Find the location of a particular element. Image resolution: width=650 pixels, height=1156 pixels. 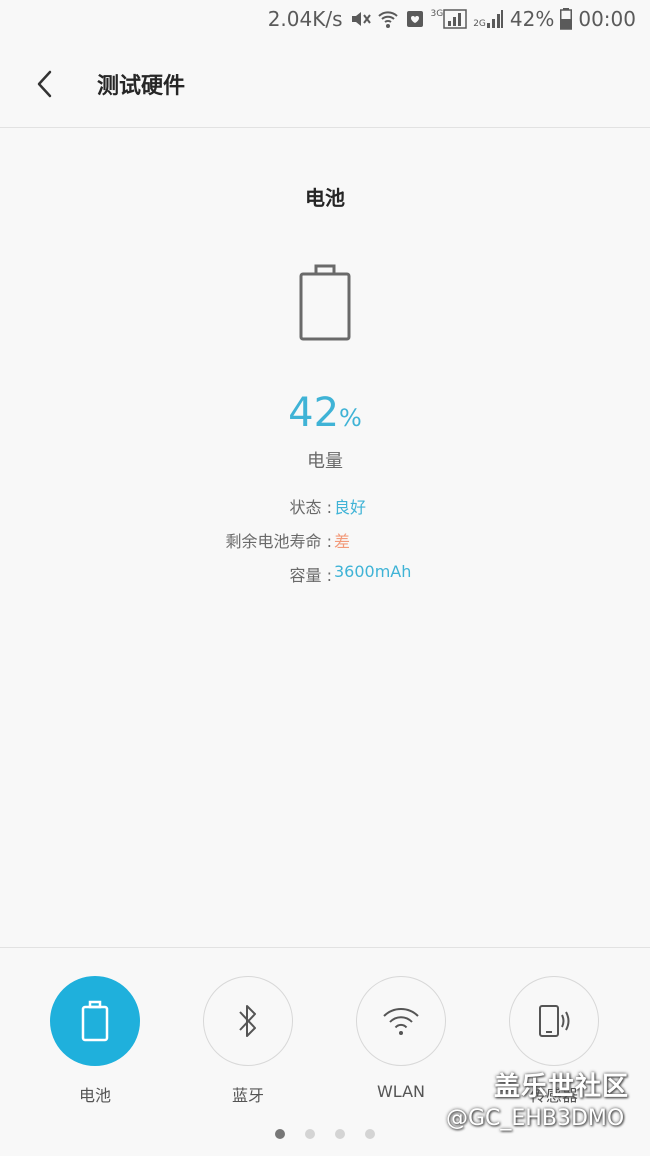

battery-life-row: 剩余电池寿命 : 差 is located at coordinates (325, 540).